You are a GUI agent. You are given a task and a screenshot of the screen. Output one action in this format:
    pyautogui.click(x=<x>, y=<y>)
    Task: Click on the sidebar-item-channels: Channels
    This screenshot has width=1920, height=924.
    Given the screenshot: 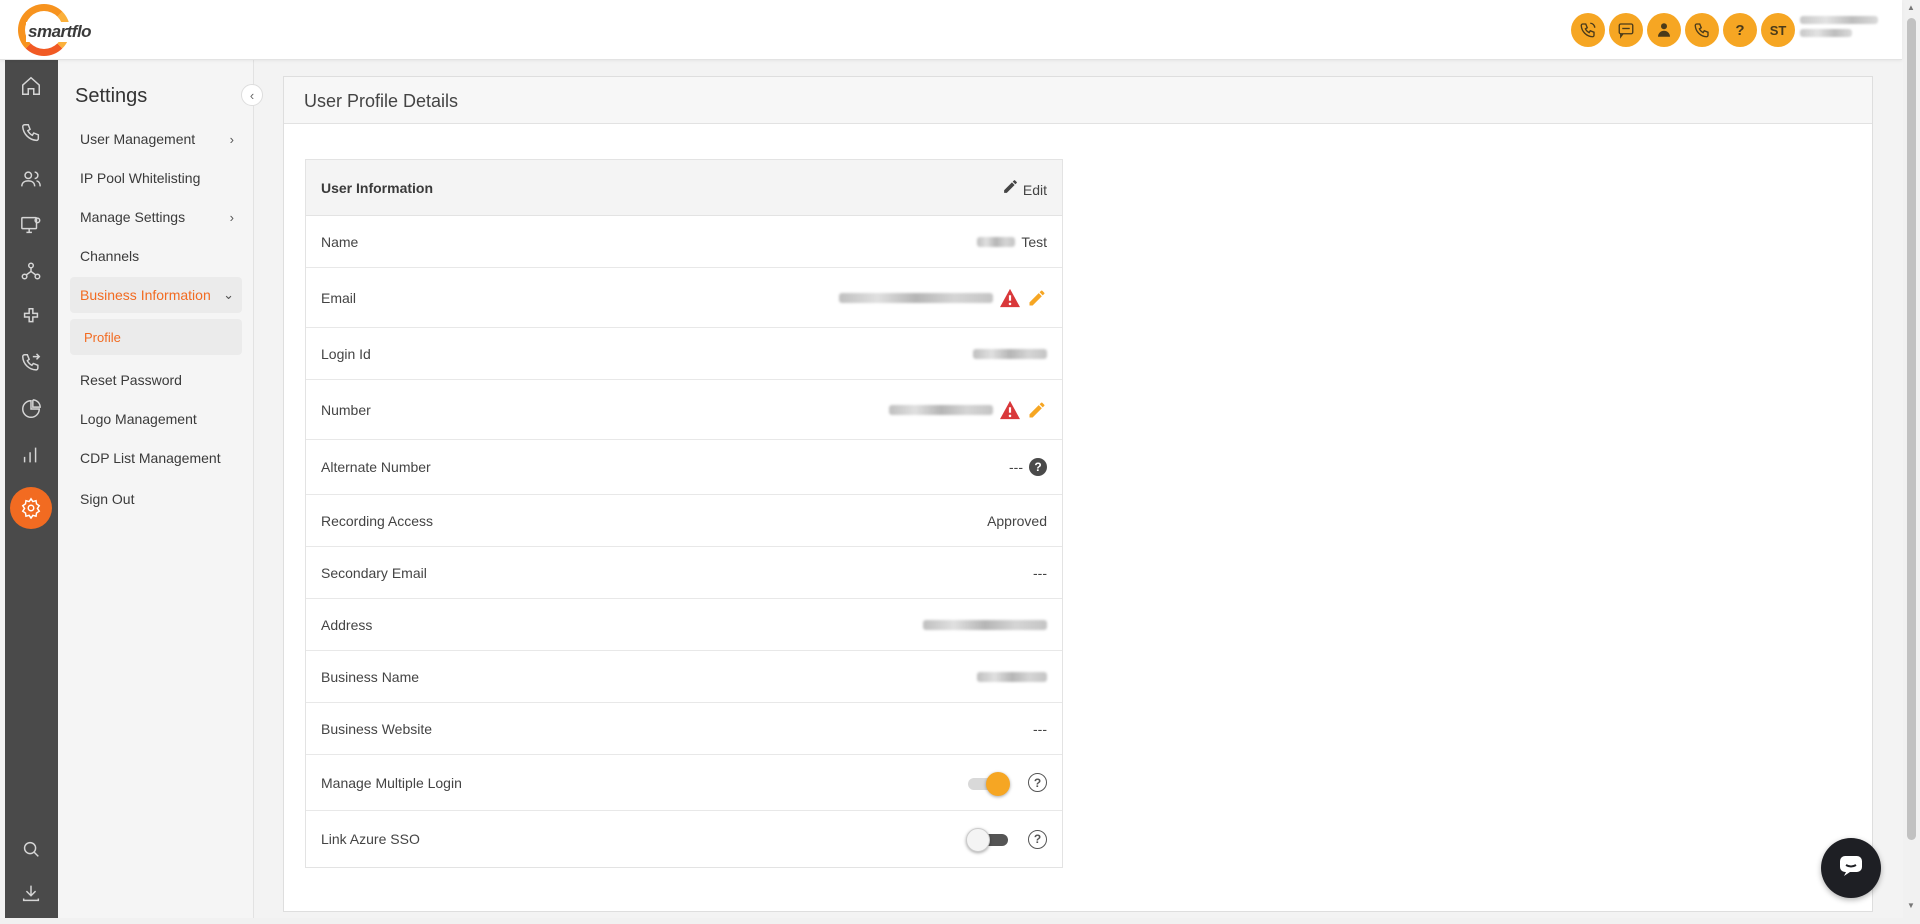 What is the action you would take?
    pyautogui.click(x=161, y=256)
    